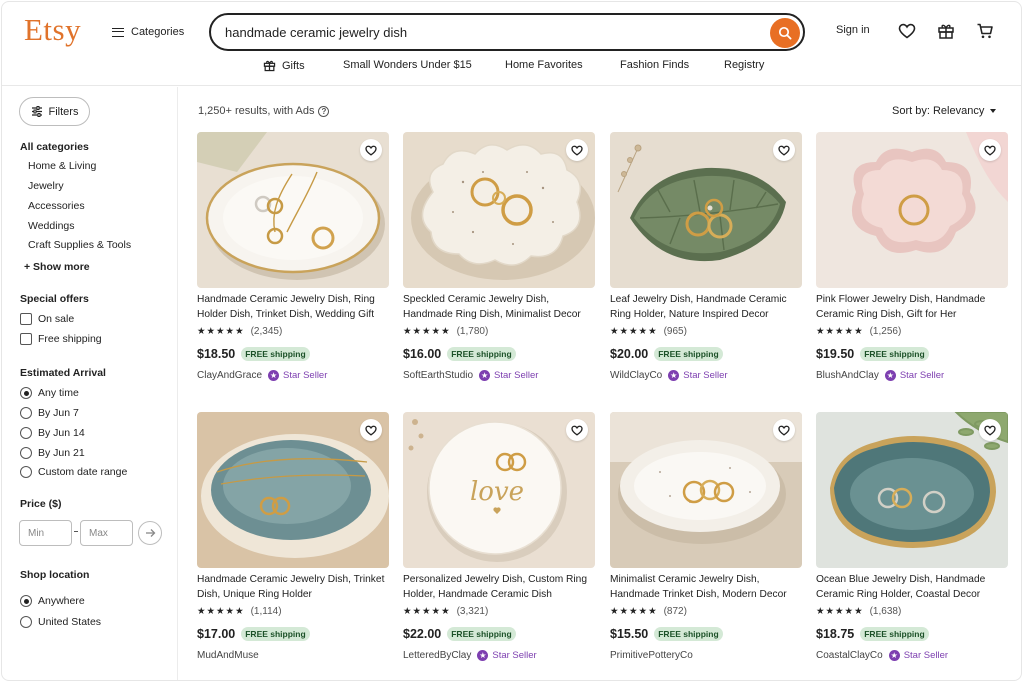 This screenshot has height=683, width=1024. Describe the element at coordinates (239, 611) in the screenshot. I see `product-rating: ★★★★★ (1,114)` at that location.